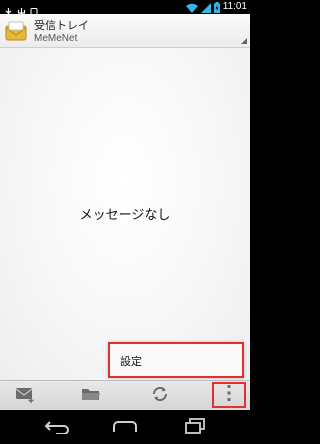  I want to click on notification-icons, so click(21, 10).